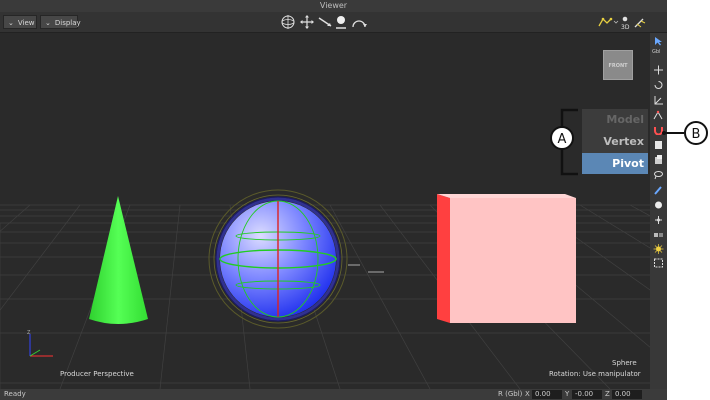 The image size is (710, 400). I want to click on callout-a-label: A, so click(562, 139).